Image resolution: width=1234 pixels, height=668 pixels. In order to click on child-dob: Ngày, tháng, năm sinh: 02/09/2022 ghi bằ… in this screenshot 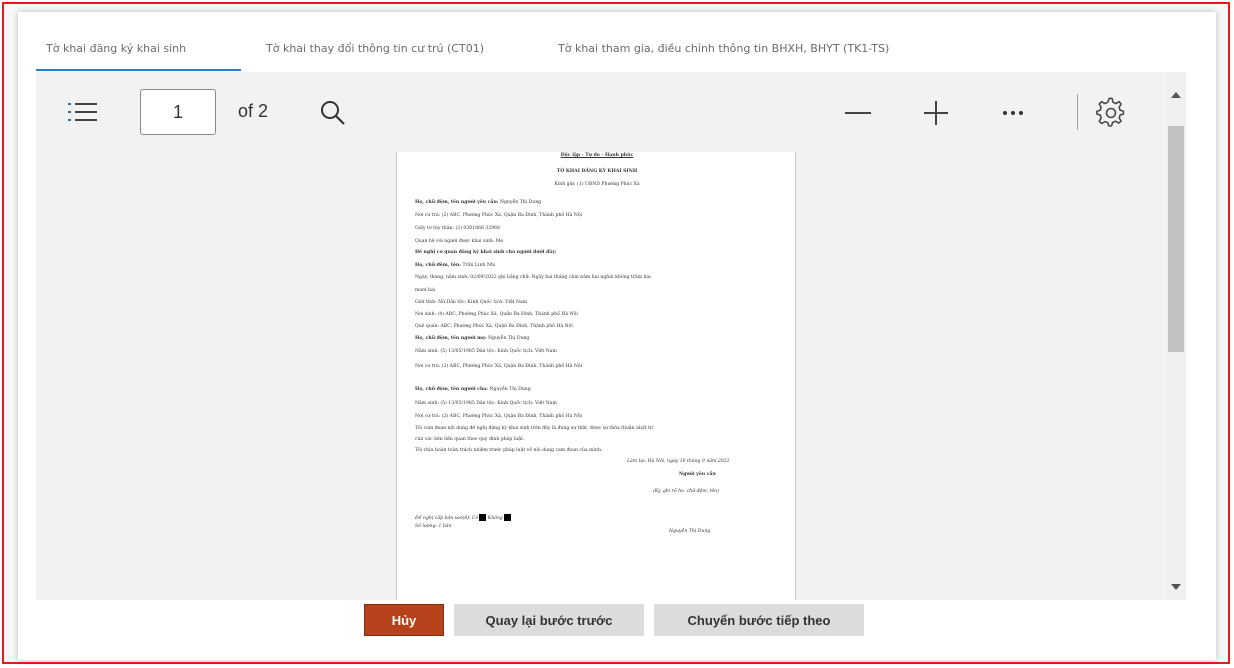, I will do `click(533, 277)`.